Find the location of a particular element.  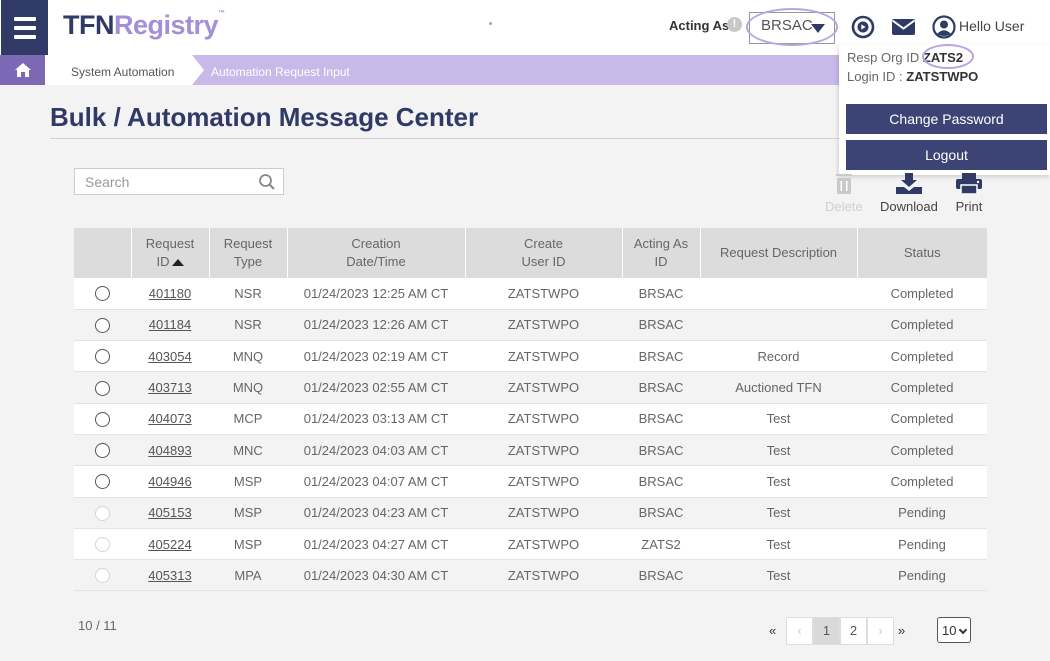

request-id-link: 405153 is located at coordinates (169, 512).